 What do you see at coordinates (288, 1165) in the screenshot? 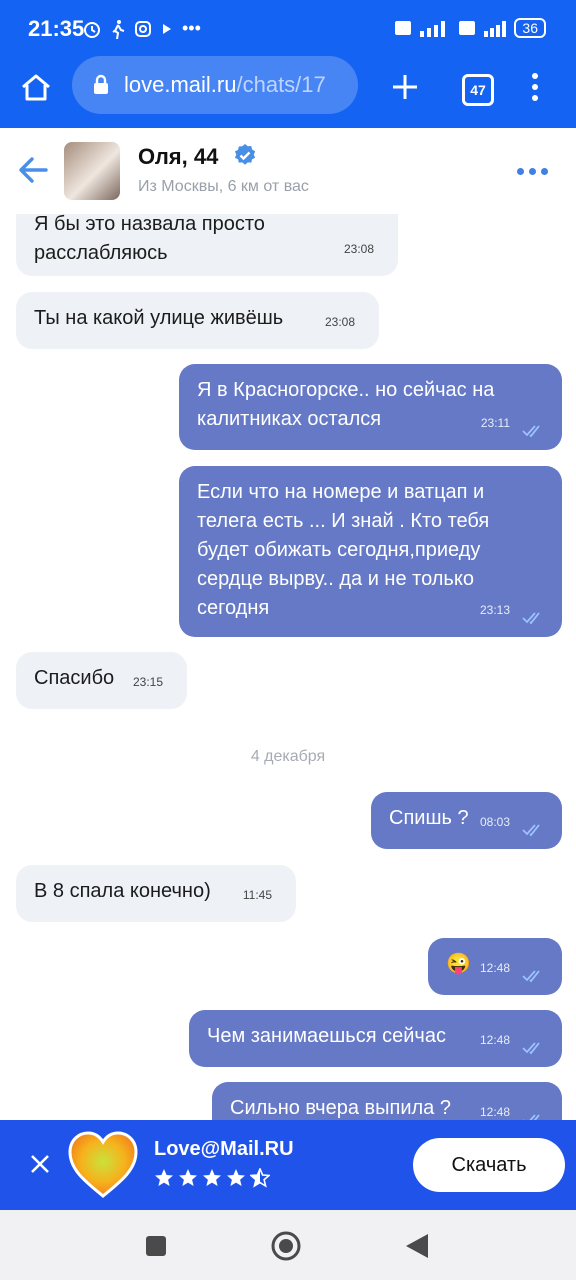
I see `app-install-banner: Love@Mail.RU Скачать` at bounding box center [288, 1165].